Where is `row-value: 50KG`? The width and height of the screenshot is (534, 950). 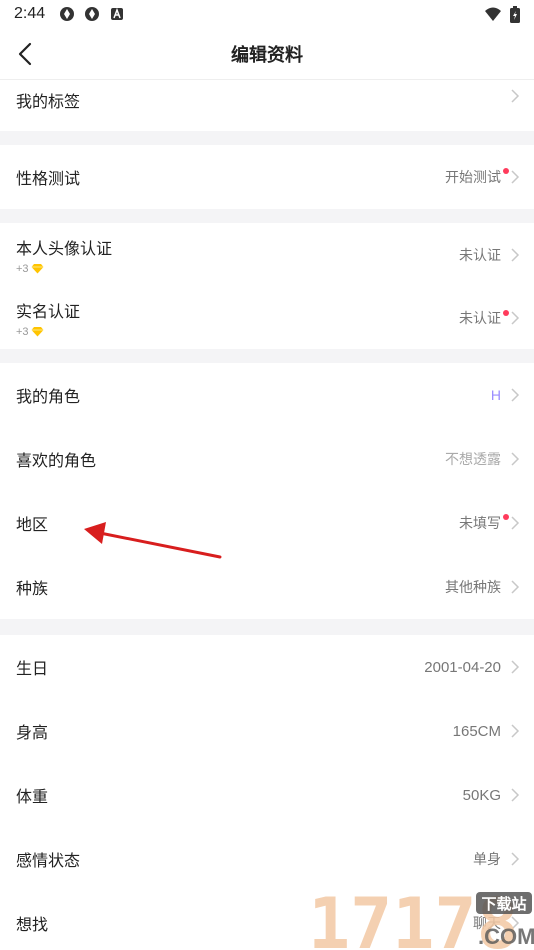 row-value: 50KG is located at coordinates (481, 795).